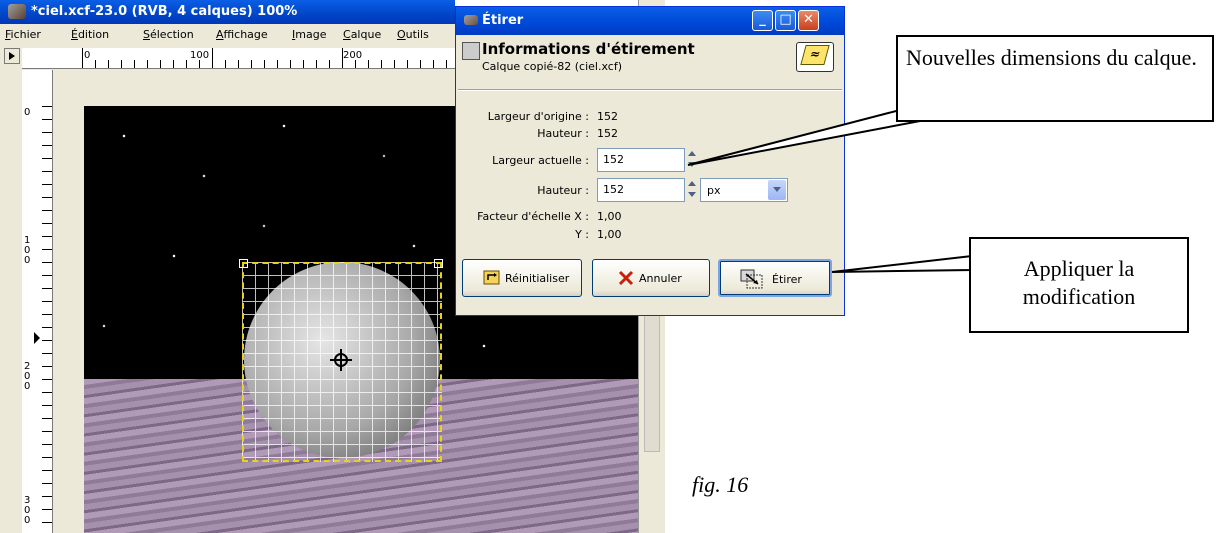 This screenshot has width=1231, height=533. What do you see at coordinates (1079, 282) in the screenshot?
I see `apply-callout-text: Appliquer la modification` at bounding box center [1079, 282].